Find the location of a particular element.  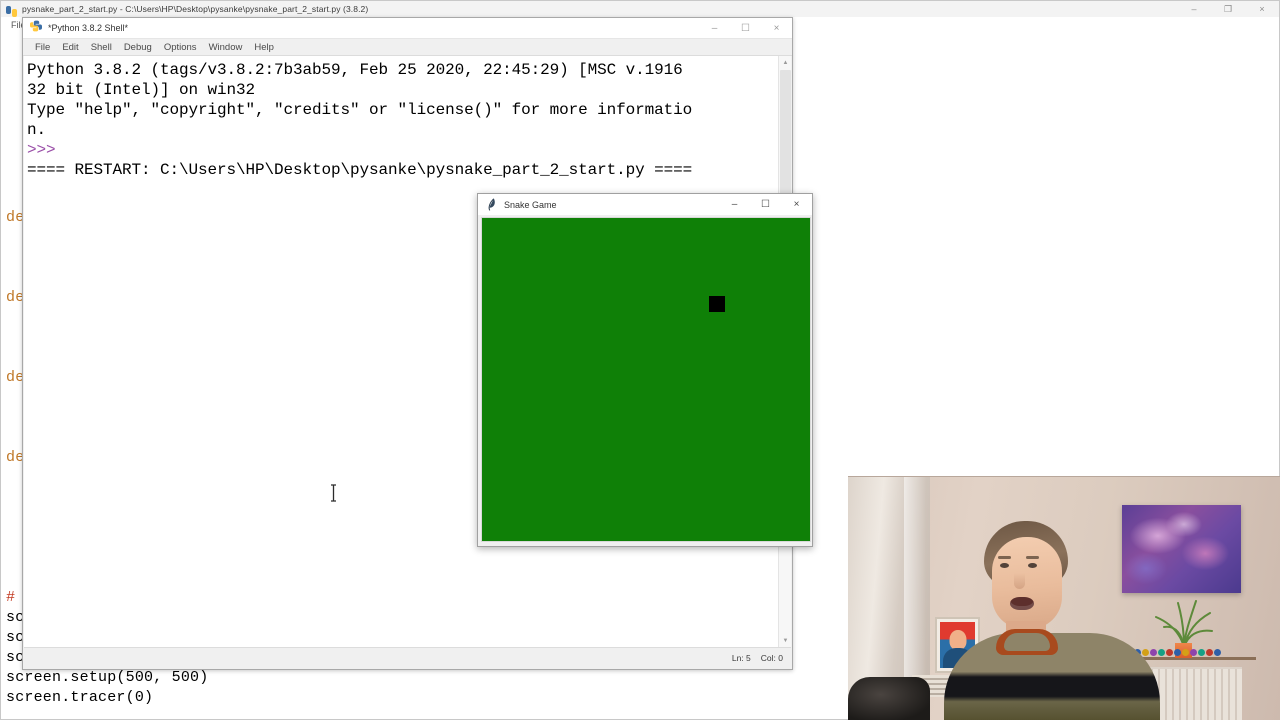

code-line: # is located at coordinates (11, 597).